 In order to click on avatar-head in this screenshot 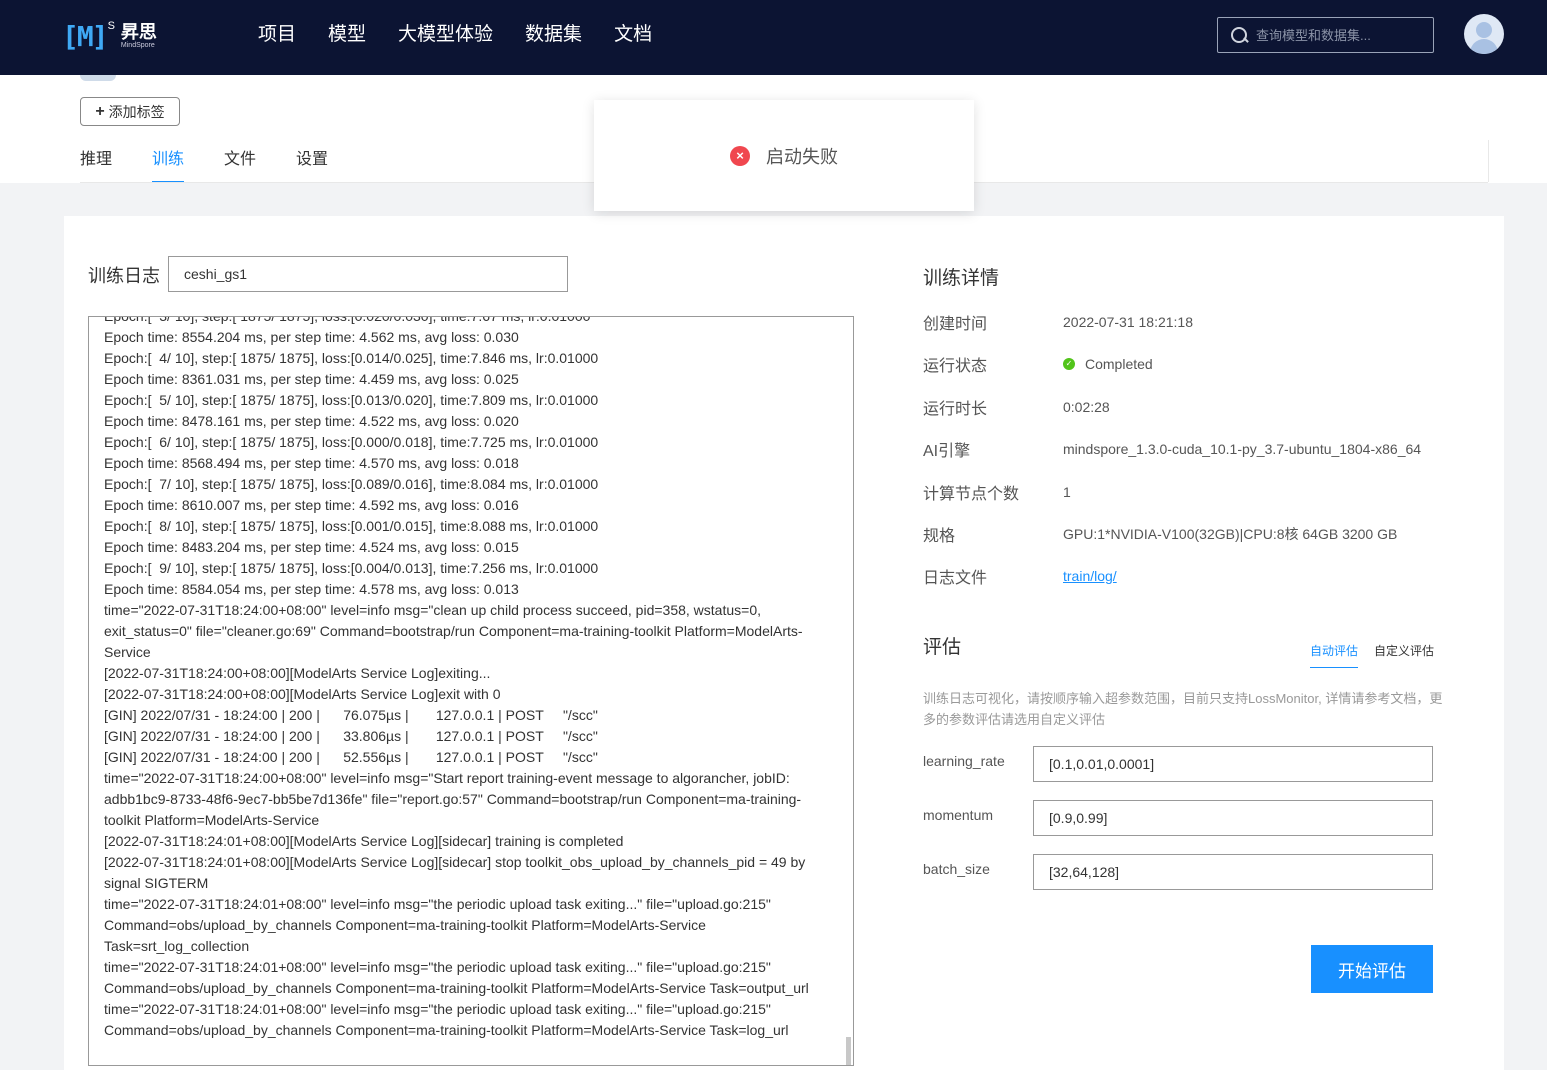, I will do `click(1484, 30)`.